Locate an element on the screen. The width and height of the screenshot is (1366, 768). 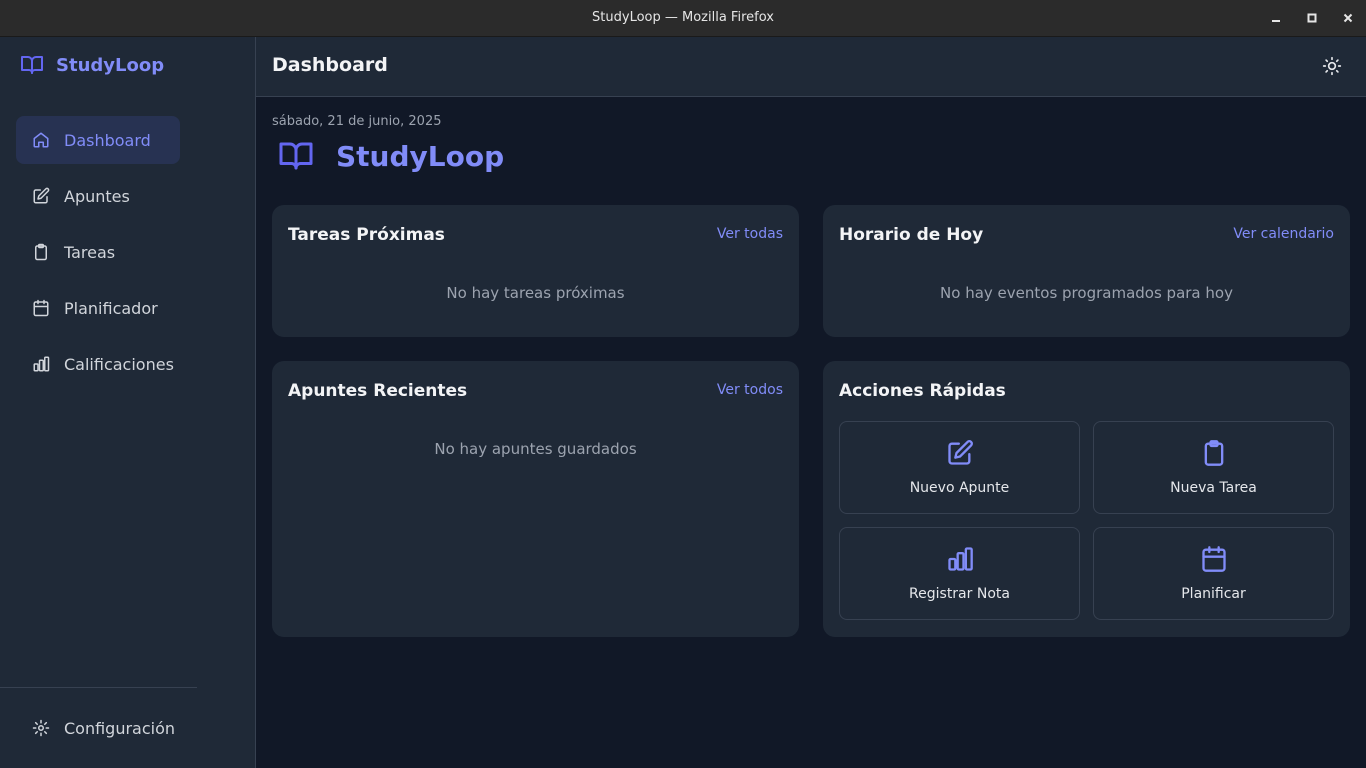
maximize-icon is located at coordinates (1312, 18).